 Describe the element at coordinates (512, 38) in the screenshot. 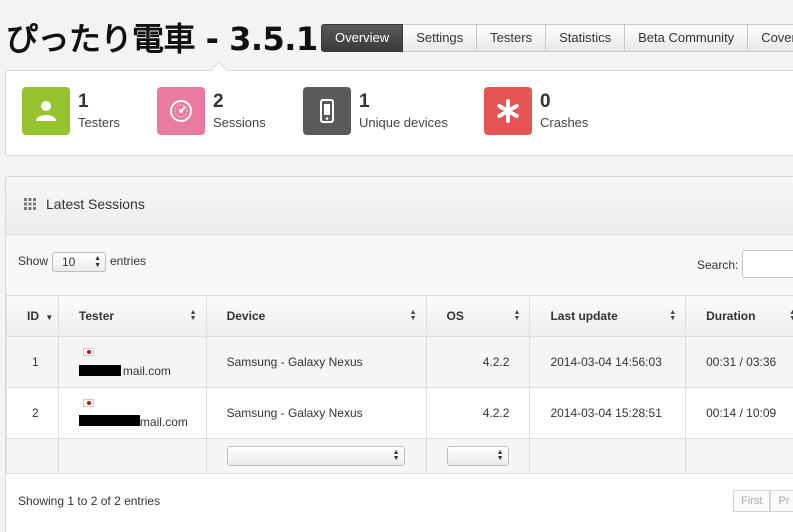

I see `tab-testers: Testers` at that location.